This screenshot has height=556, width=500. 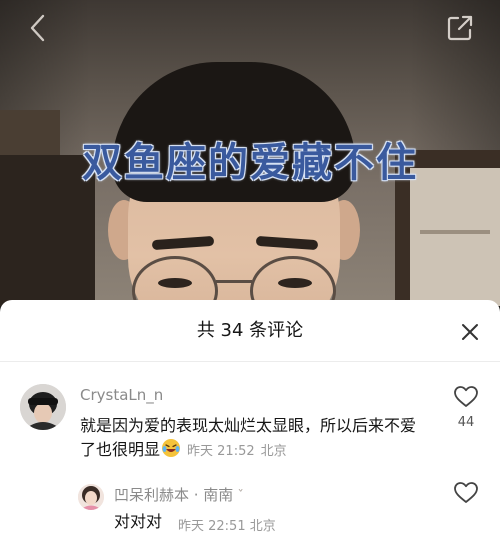 I want to click on share-button, so click(x=460, y=28).